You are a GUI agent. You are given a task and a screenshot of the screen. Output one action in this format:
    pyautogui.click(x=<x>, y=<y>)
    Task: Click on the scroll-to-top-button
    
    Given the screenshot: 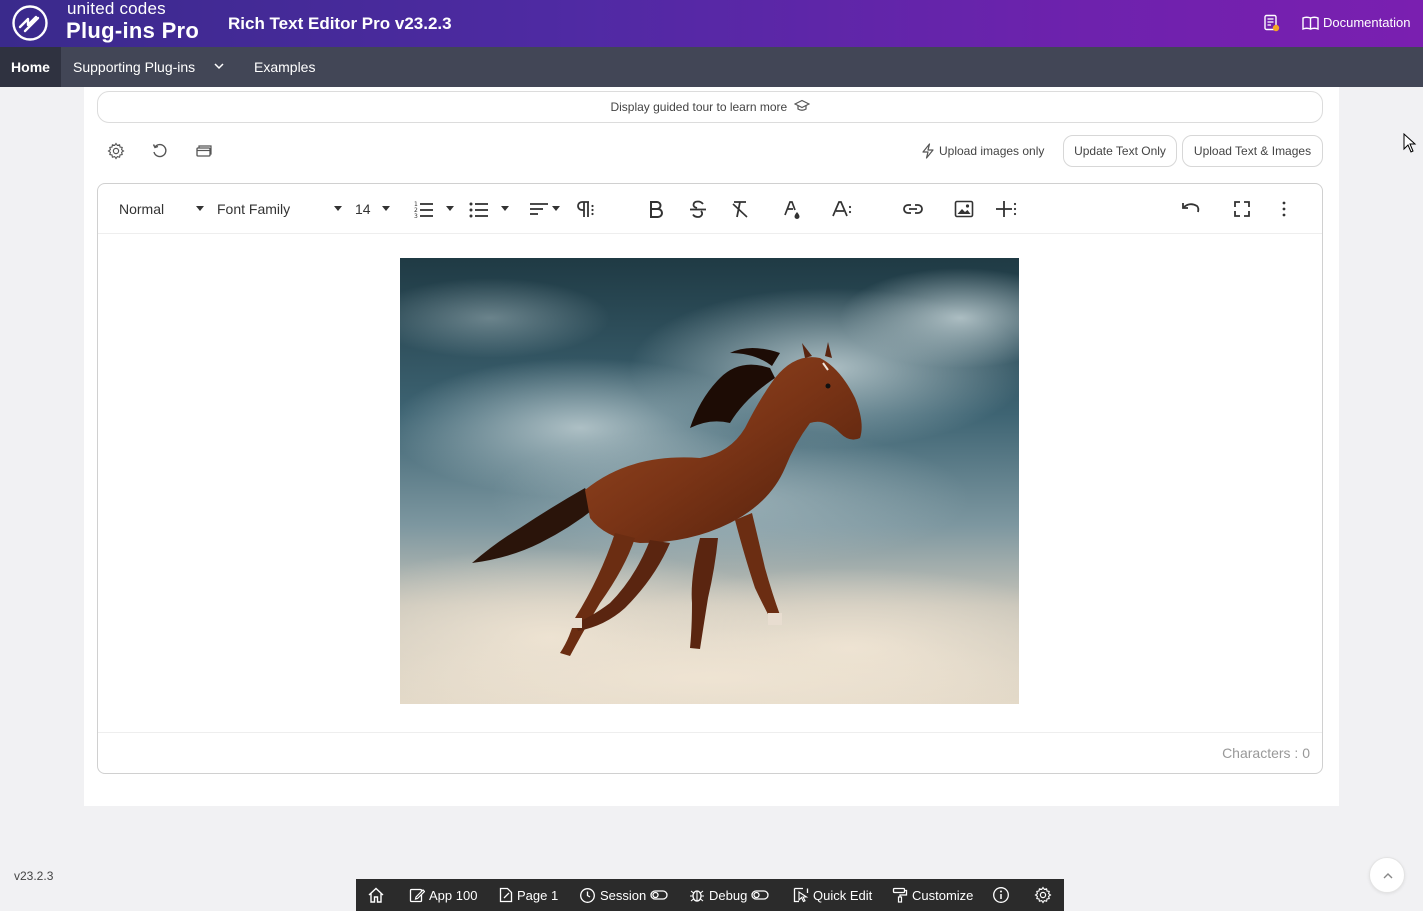 What is the action you would take?
    pyautogui.click(x=1387, y=875)
    